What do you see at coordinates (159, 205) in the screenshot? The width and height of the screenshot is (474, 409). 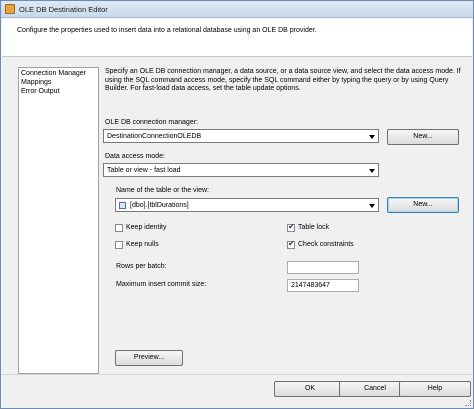 I see `table-name-value: [dbo].[tblDurations]` at bounding box center [159, 205].